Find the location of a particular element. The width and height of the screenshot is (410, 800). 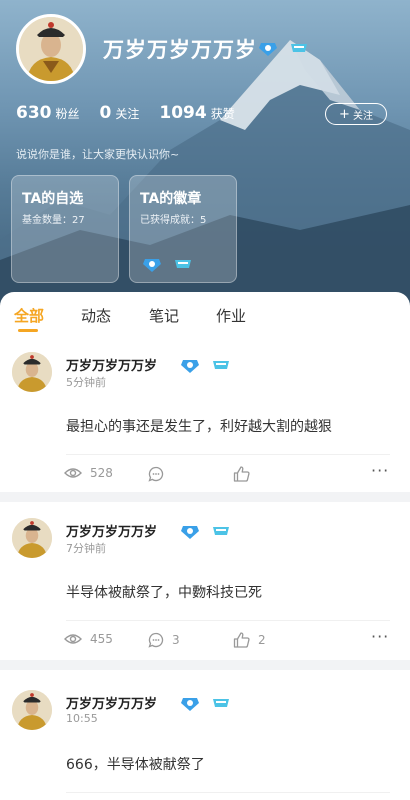

post-item: 万岁万岁万万岁 10:55 666，半导体被献祭了 is located at coordinates (205, 745).